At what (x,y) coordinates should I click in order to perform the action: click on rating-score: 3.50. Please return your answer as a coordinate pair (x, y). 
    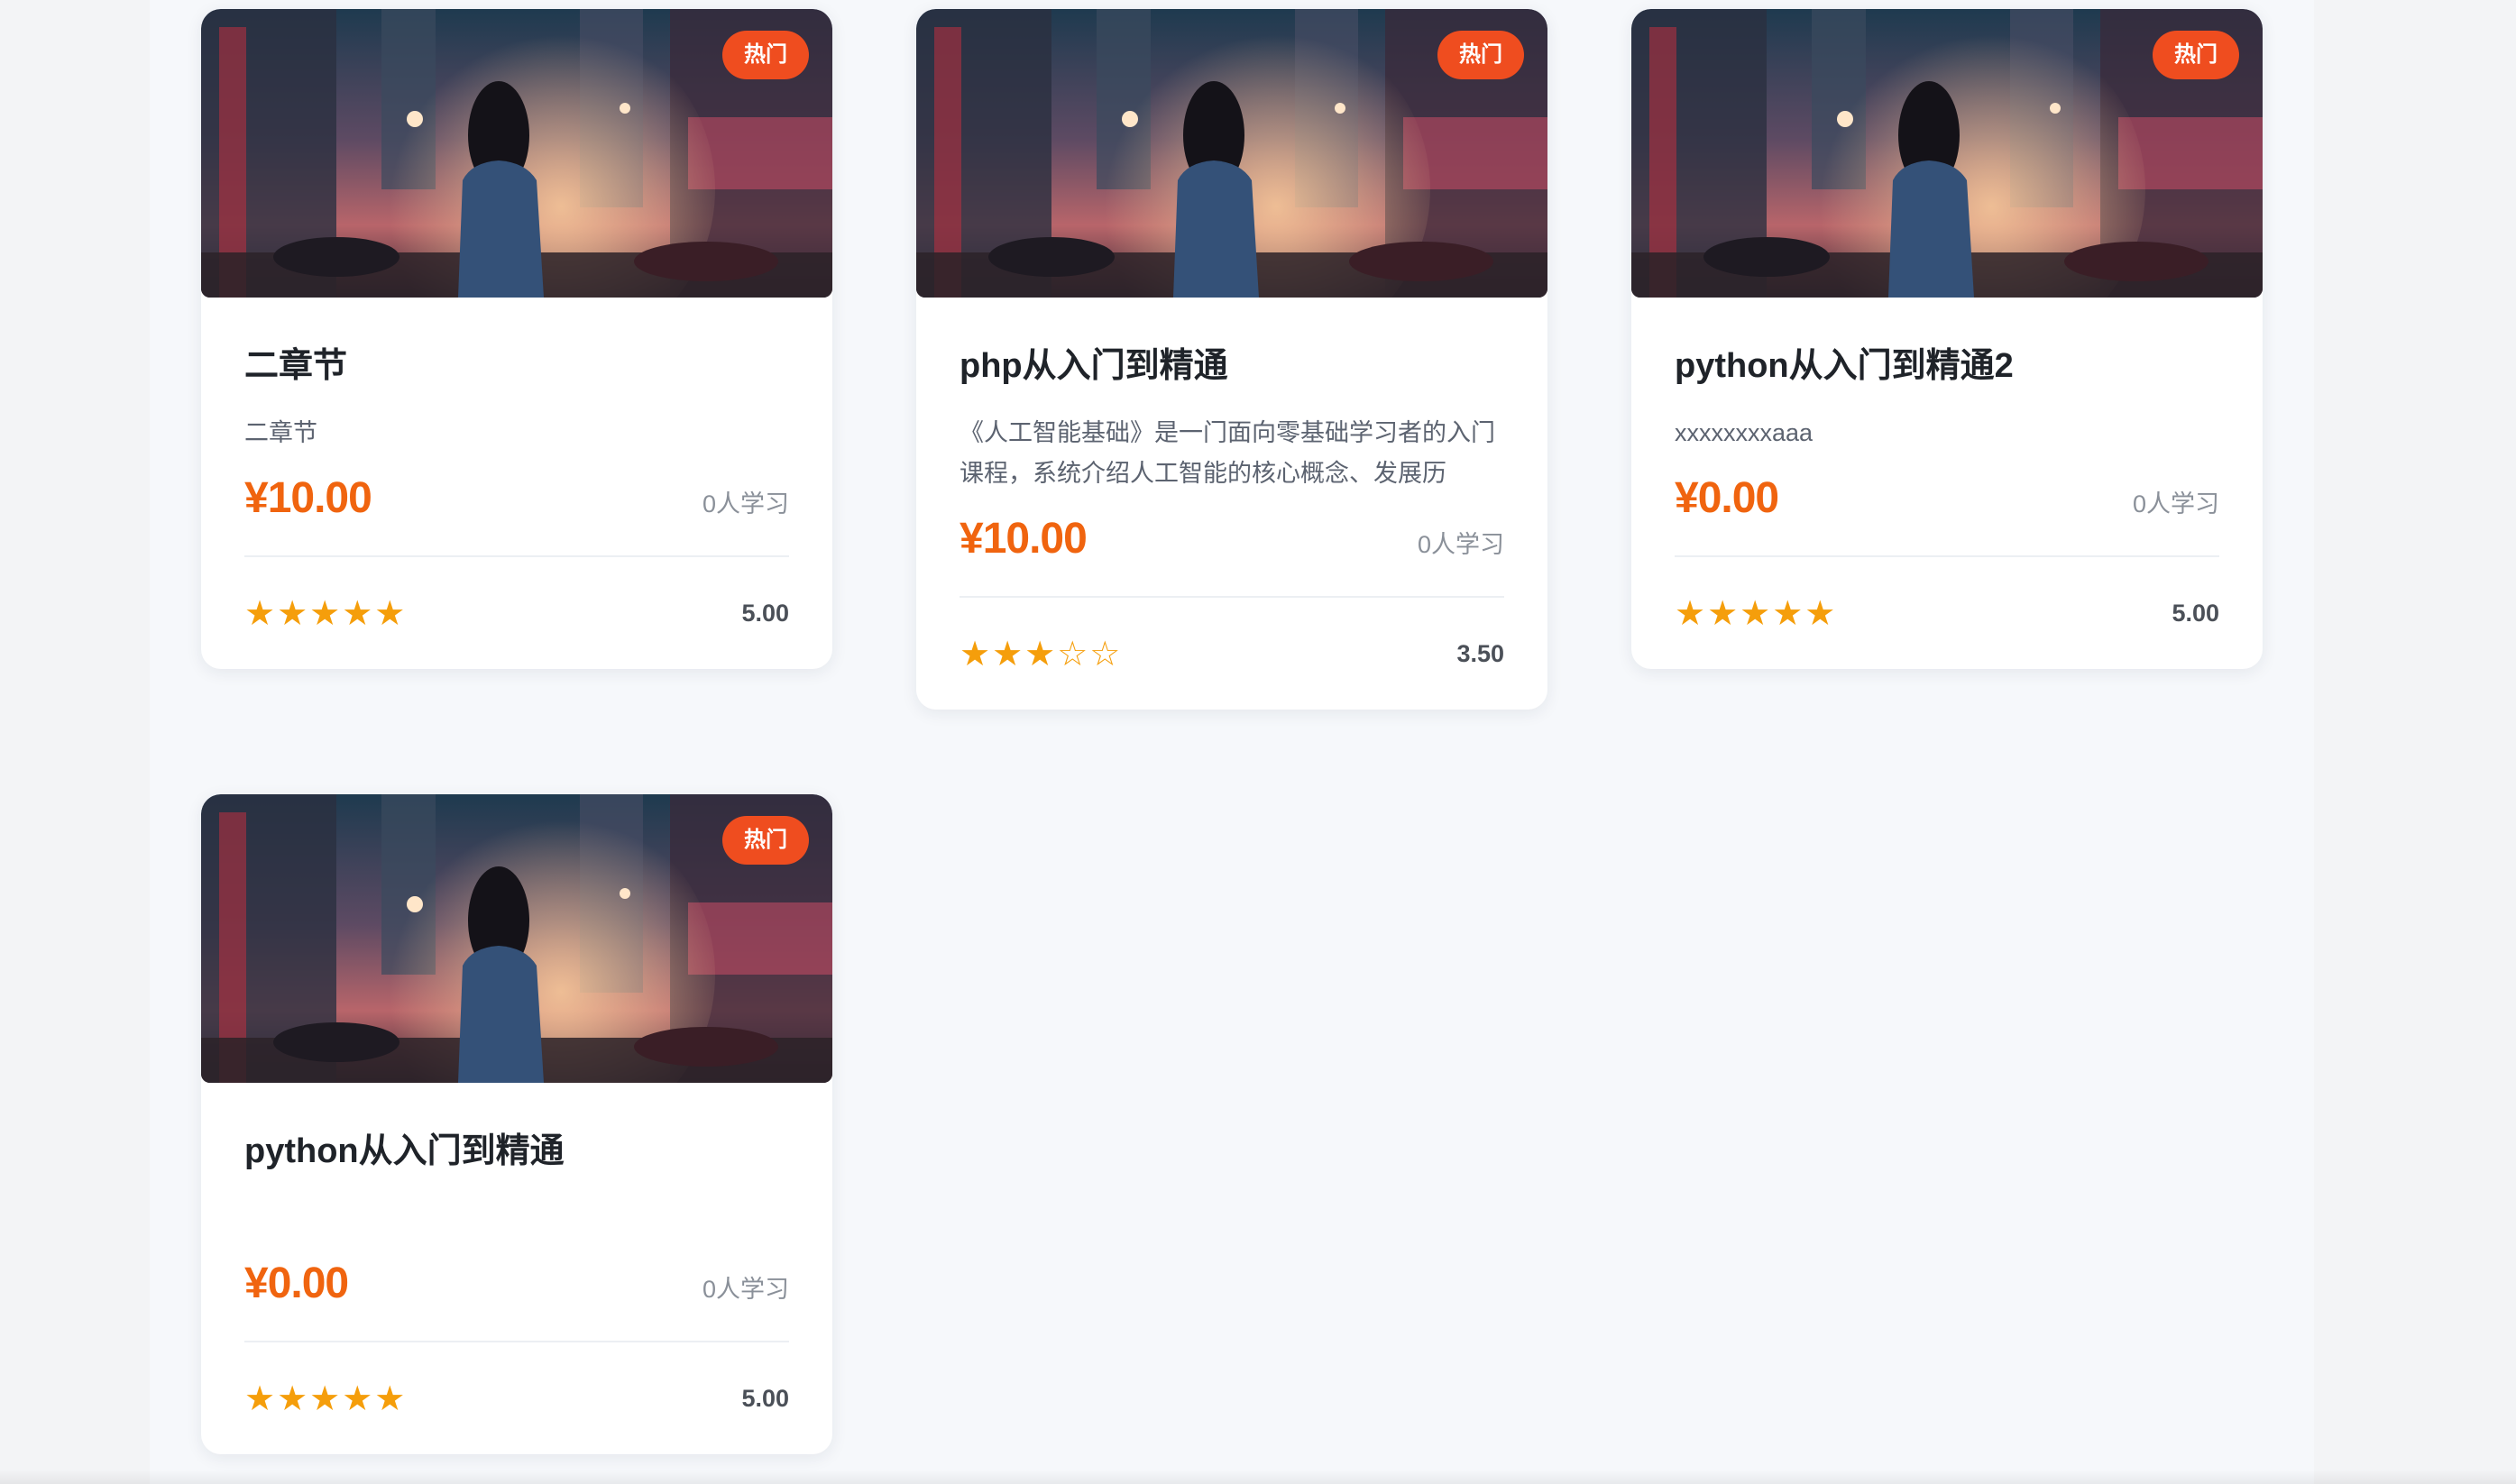
    Looking at the image, I should click on (1480, 653).